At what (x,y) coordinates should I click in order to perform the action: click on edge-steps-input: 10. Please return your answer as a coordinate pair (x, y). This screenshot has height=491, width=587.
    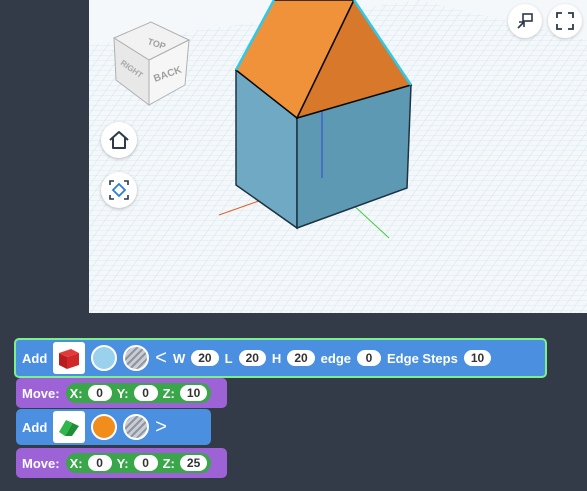
    Looking at the image, I should click on (477, 358).